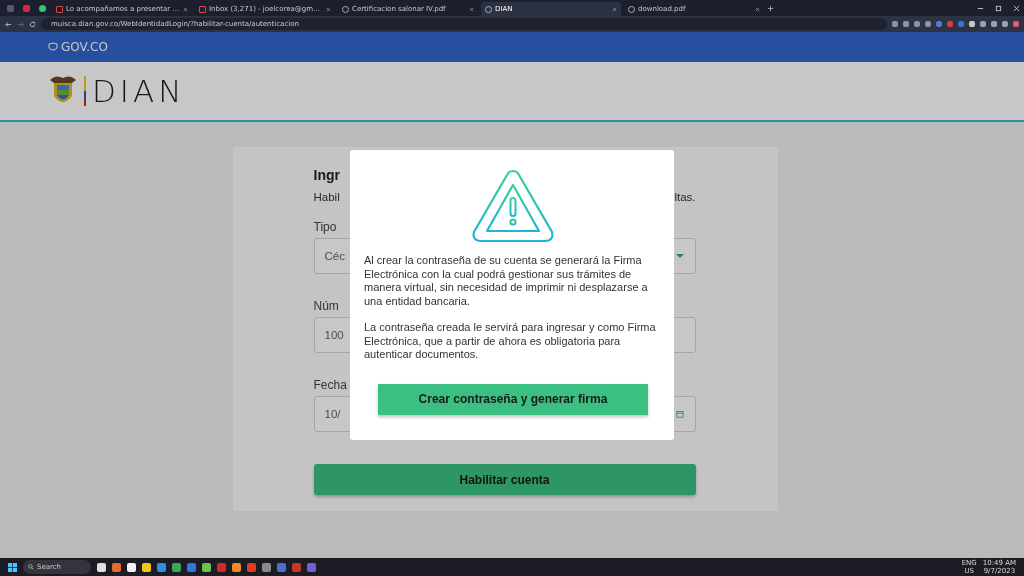 This screenshot has height=576, width=1024. Describe the element at coordinates (139, 91) in the screenshot. I see `brand-logo-text: DIAN` at that location.